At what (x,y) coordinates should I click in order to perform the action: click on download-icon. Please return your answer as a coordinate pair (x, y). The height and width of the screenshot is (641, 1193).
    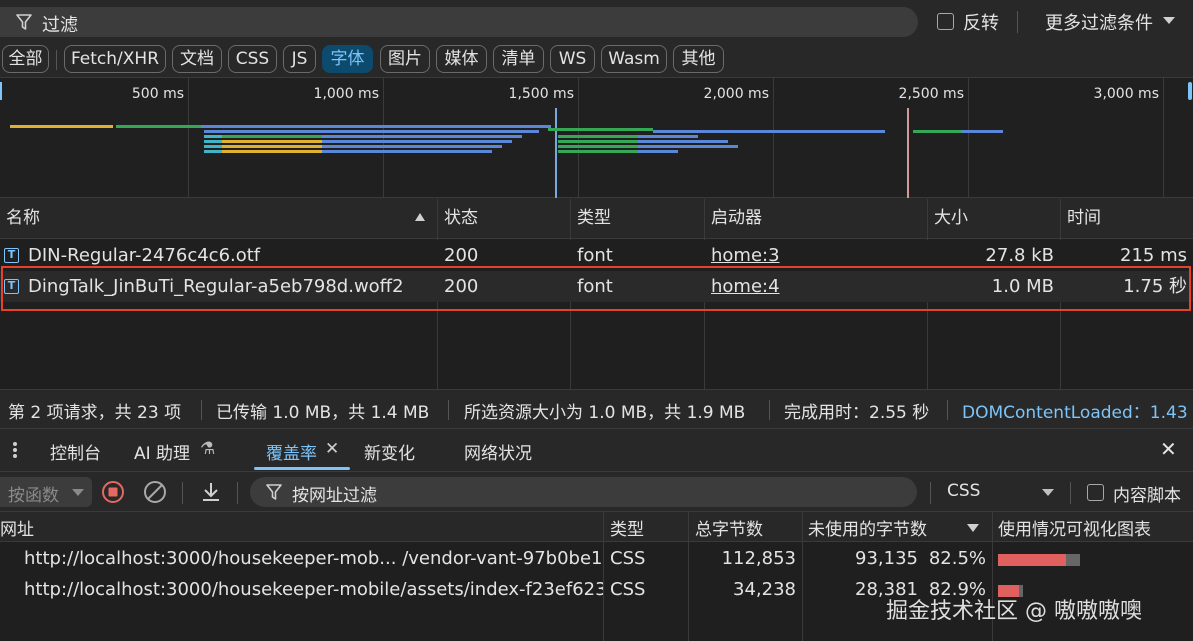
    Looking at the image, I should click on (211, 492).